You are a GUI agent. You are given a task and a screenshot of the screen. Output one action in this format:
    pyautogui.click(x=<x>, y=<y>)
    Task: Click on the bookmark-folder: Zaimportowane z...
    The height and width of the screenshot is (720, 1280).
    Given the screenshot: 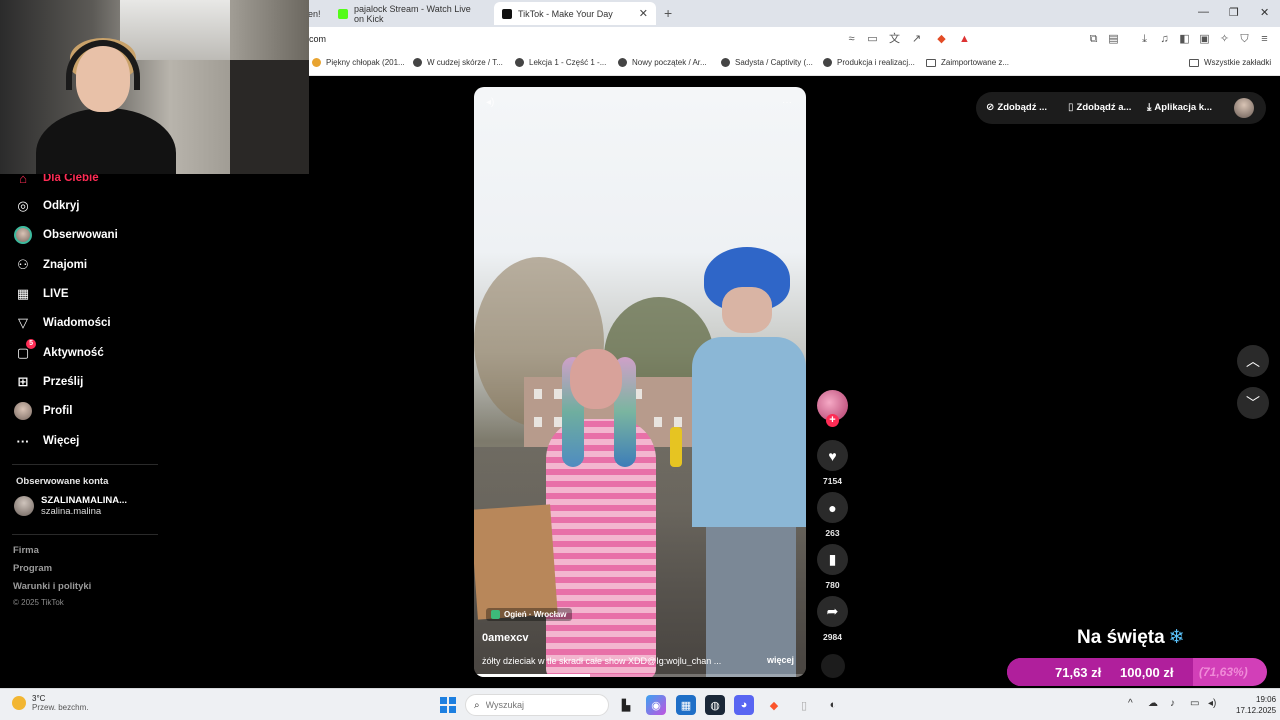 What is the action you would take?
    pyautogui.click(x=967, y=62)
    